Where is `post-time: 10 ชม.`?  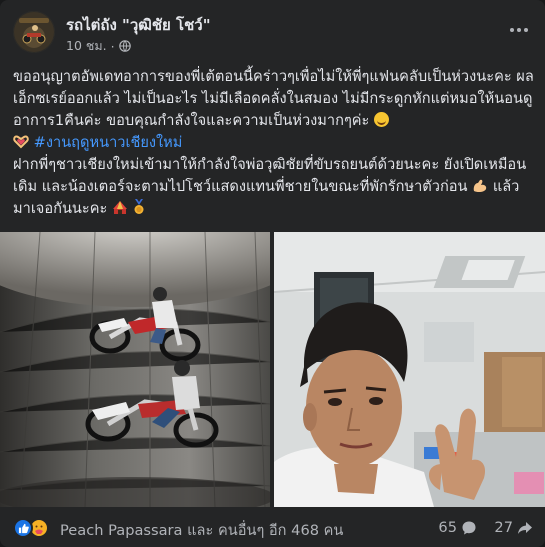 post-time: 10 ชม. is located at coordinates (86, 46).